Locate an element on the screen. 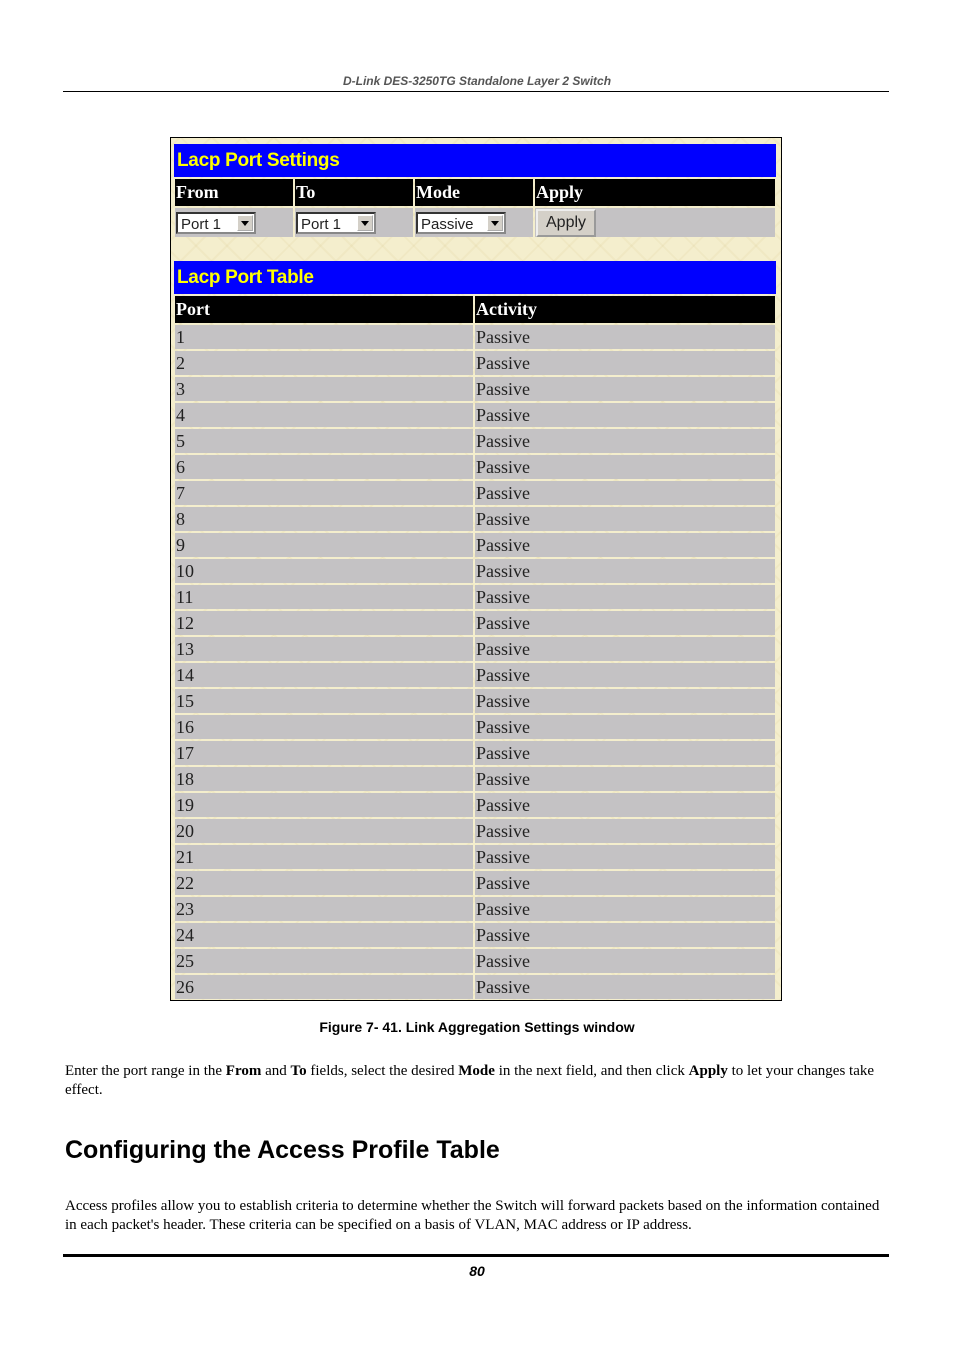 This screenshot has height=1351, width=954. table-row: 11 Passive is located at coordinates (475, 597).